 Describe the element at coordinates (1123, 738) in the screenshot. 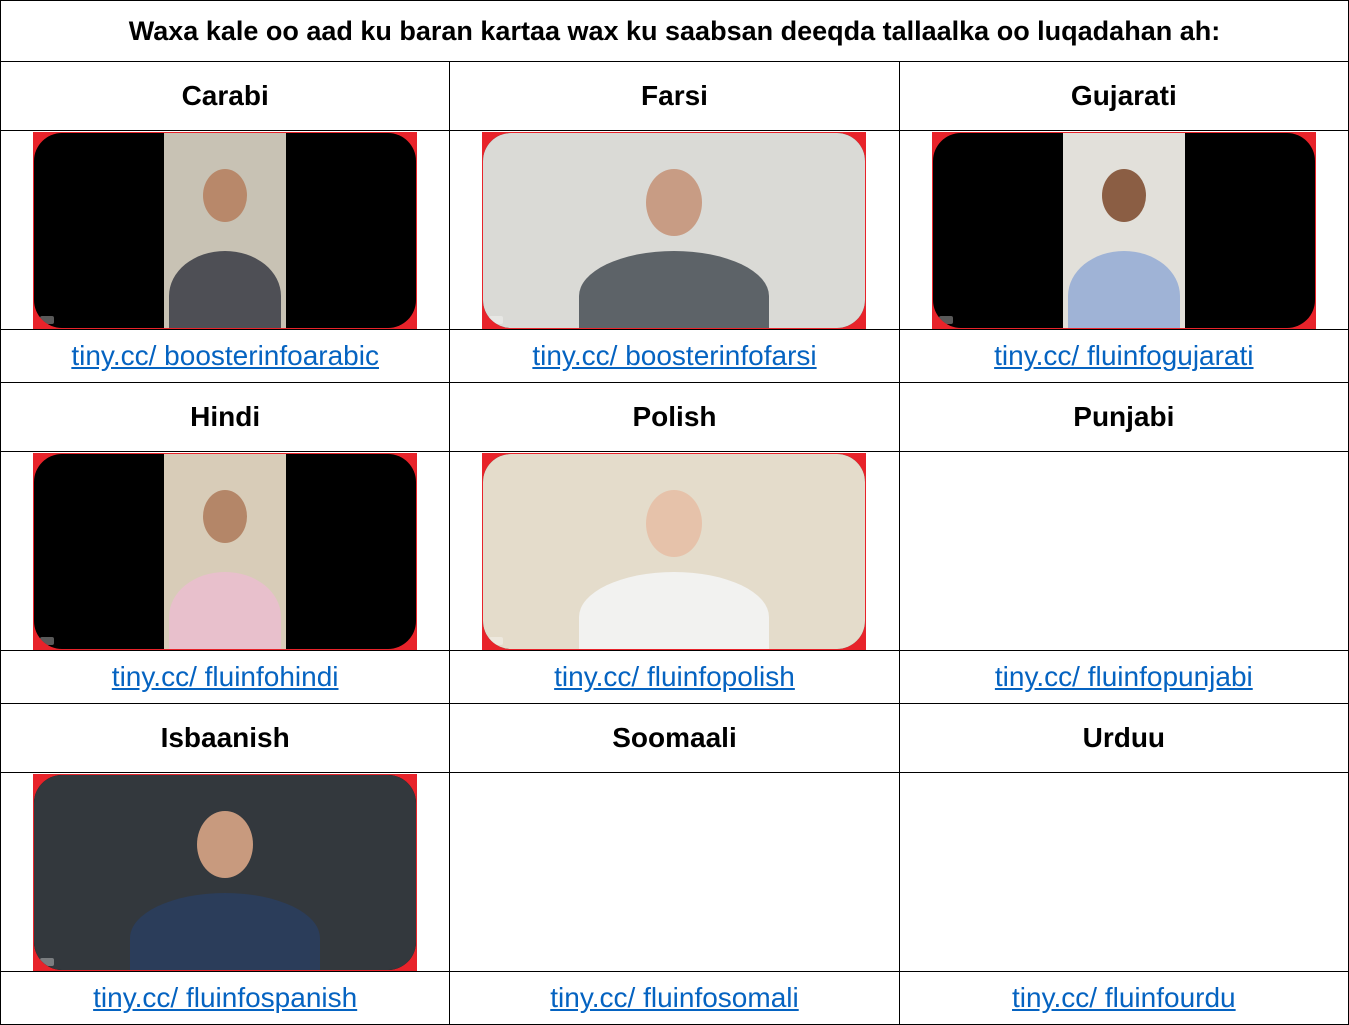

I see `language-name: Urduu` at that location.